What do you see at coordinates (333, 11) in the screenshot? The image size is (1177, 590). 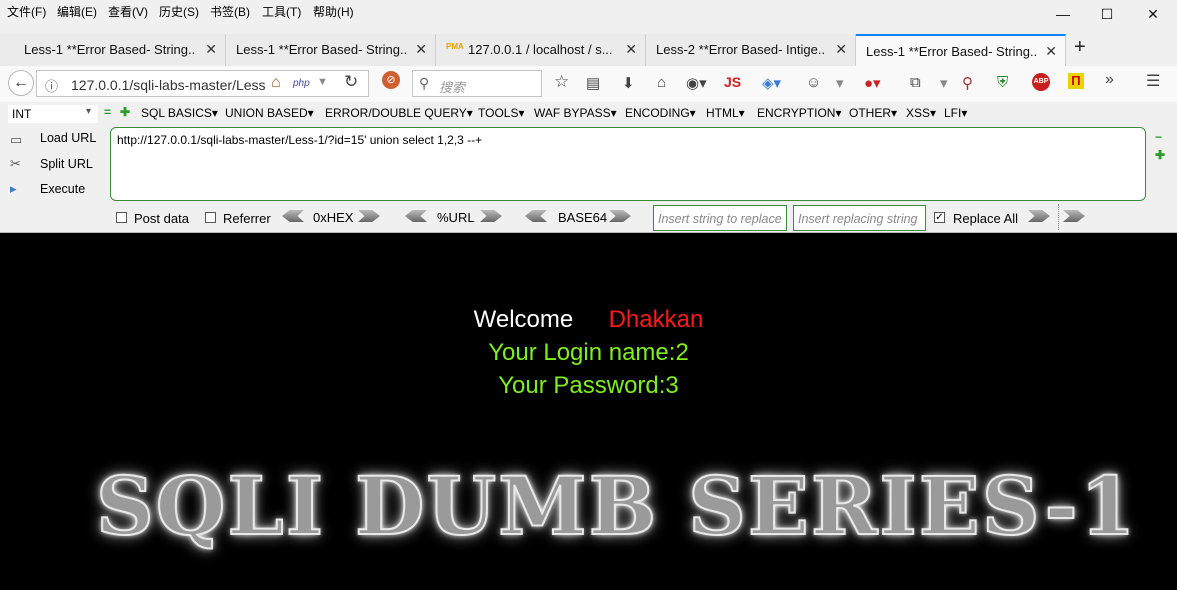 I see `menu-help: 帮助(H)` at bounding box center [333, 11].